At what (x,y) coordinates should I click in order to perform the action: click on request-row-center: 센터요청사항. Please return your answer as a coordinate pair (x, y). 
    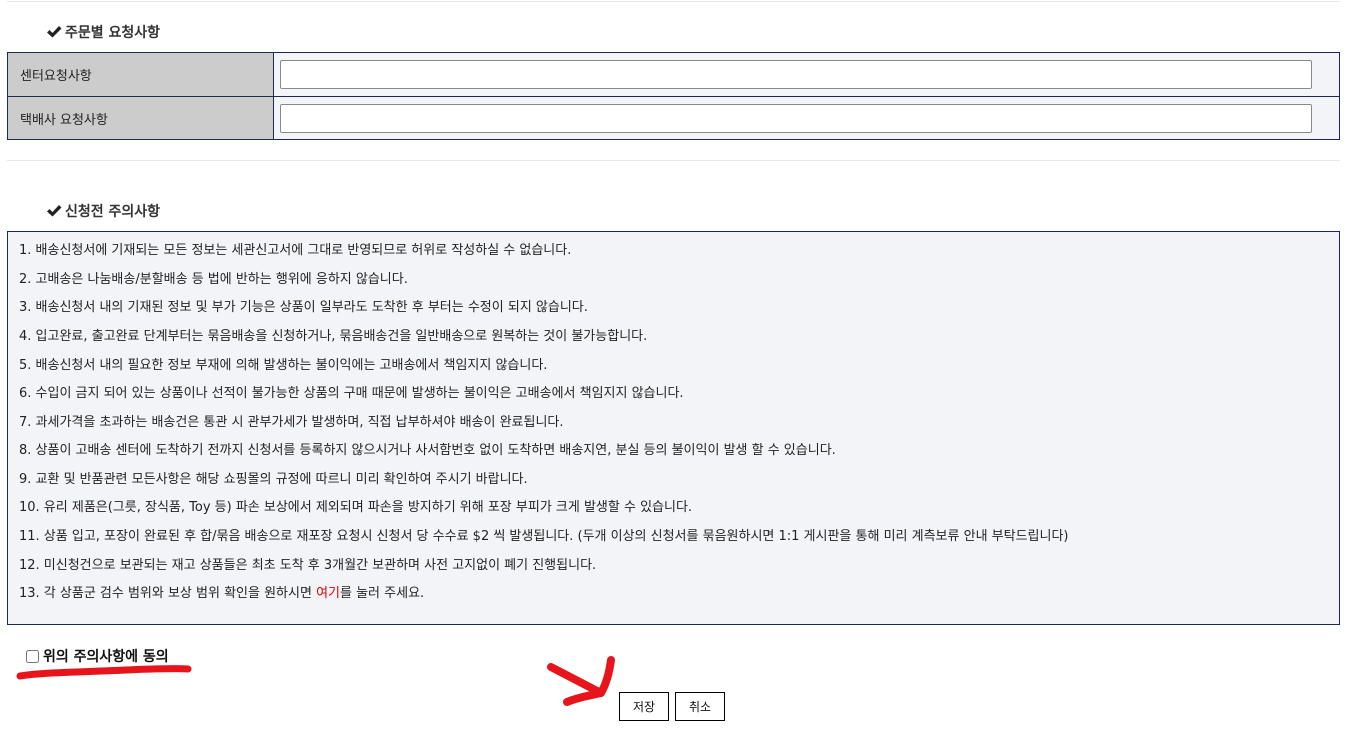
    Looking at the image, I should click on (673, 75).